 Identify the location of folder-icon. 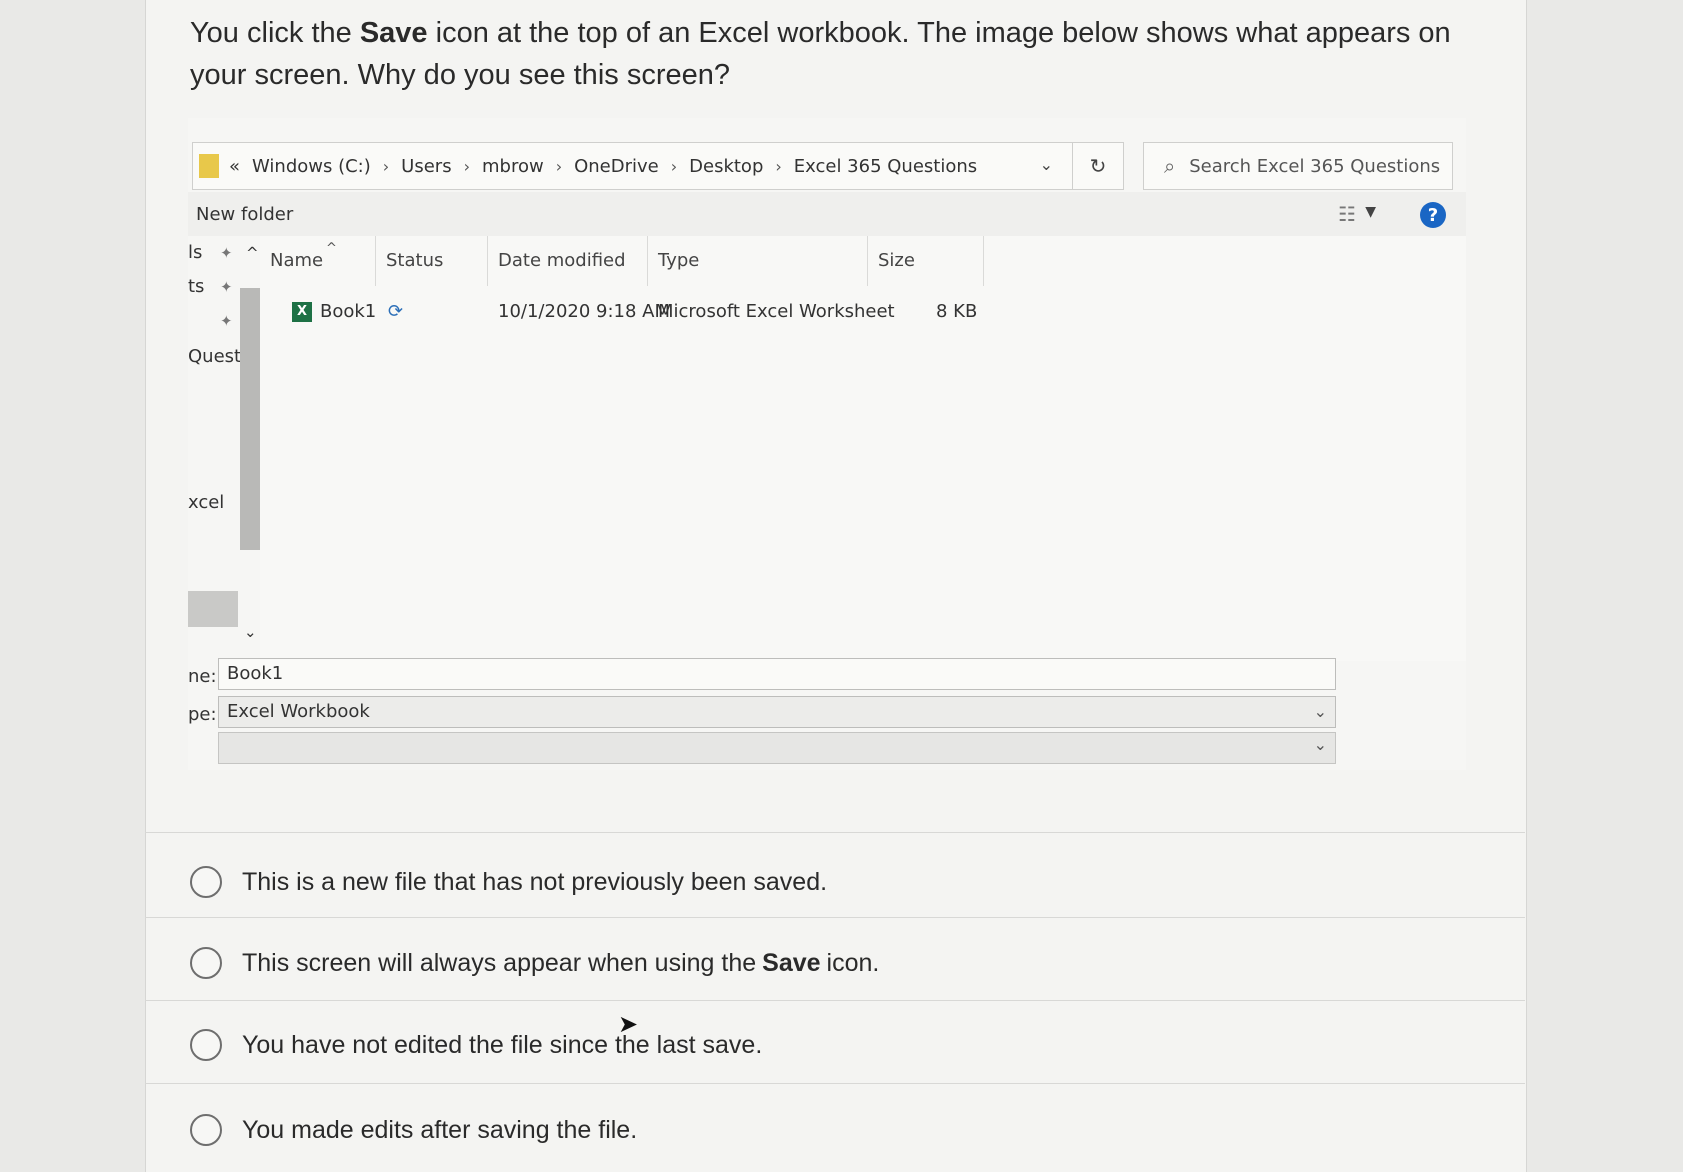
(209, 166).